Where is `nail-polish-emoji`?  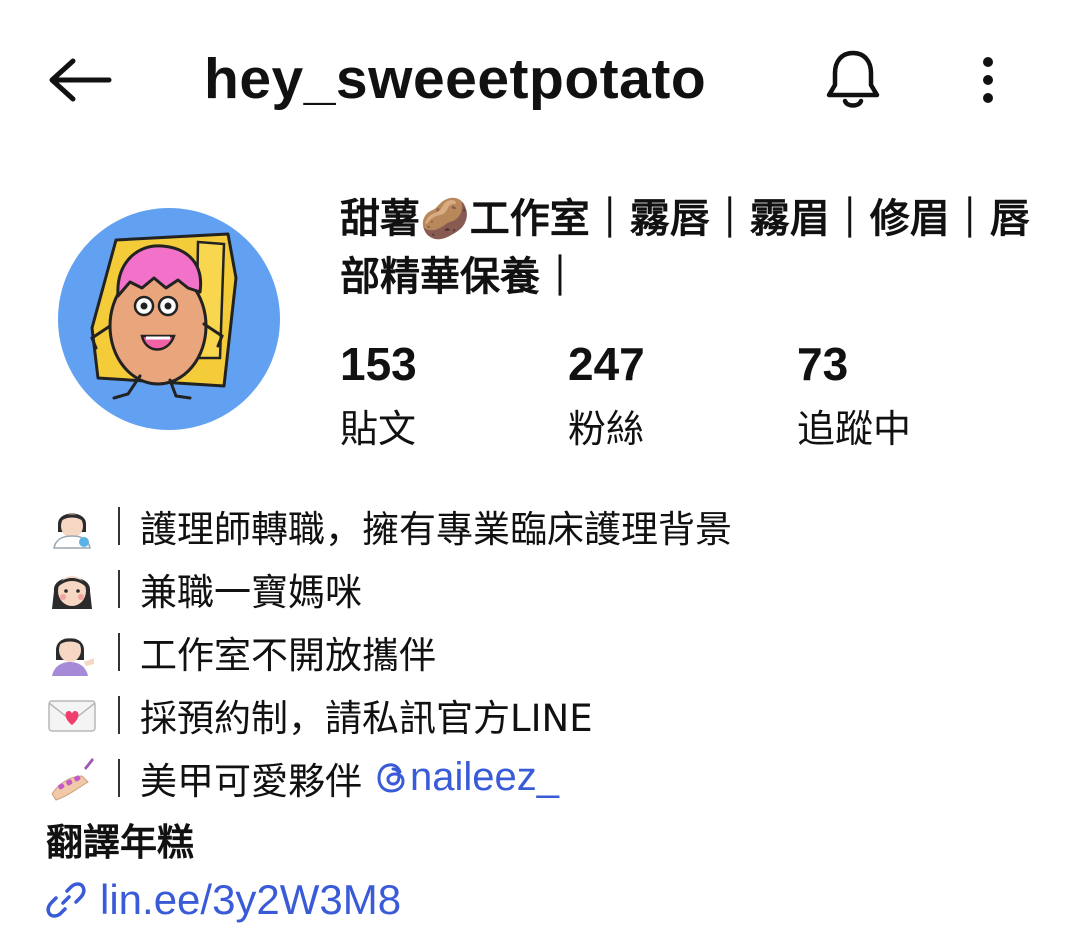
nail-polish-emoji is located at coordinates (72, 778).